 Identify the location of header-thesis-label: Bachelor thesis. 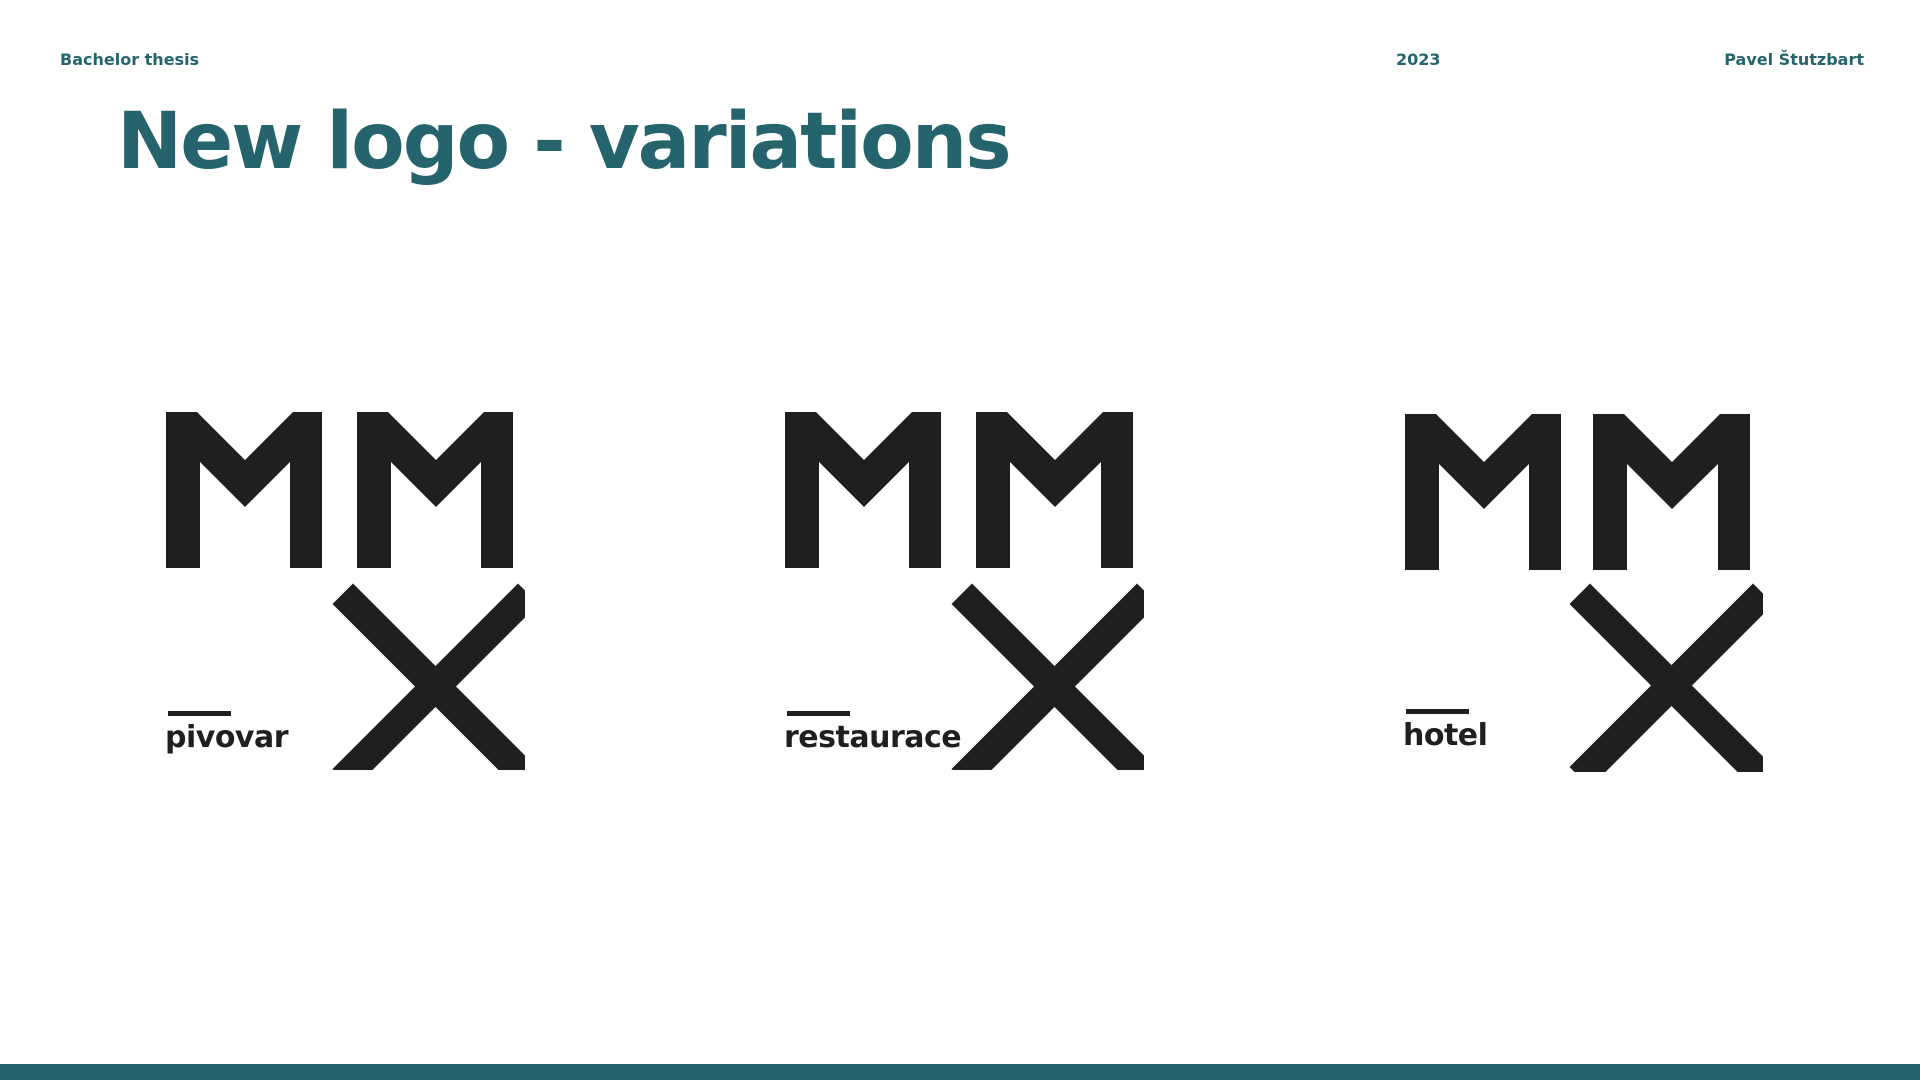
(130, 59).